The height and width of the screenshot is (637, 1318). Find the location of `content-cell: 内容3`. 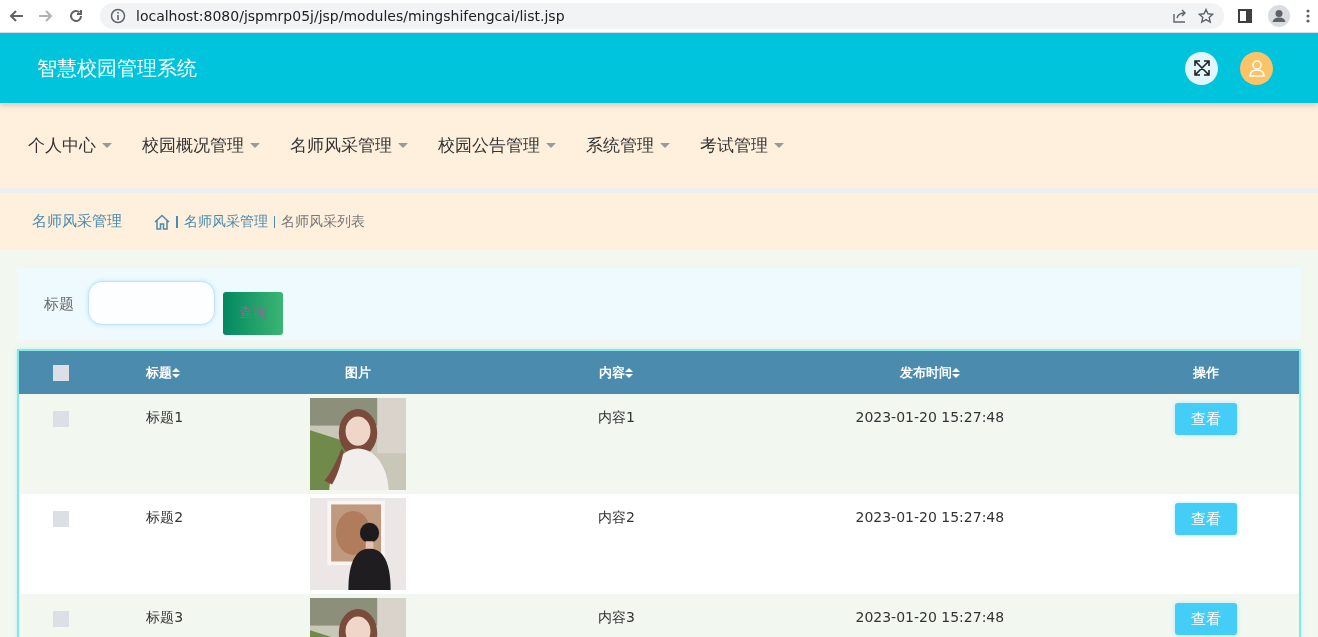

content-cell: 内容3 is located at coordinates (616, 618).